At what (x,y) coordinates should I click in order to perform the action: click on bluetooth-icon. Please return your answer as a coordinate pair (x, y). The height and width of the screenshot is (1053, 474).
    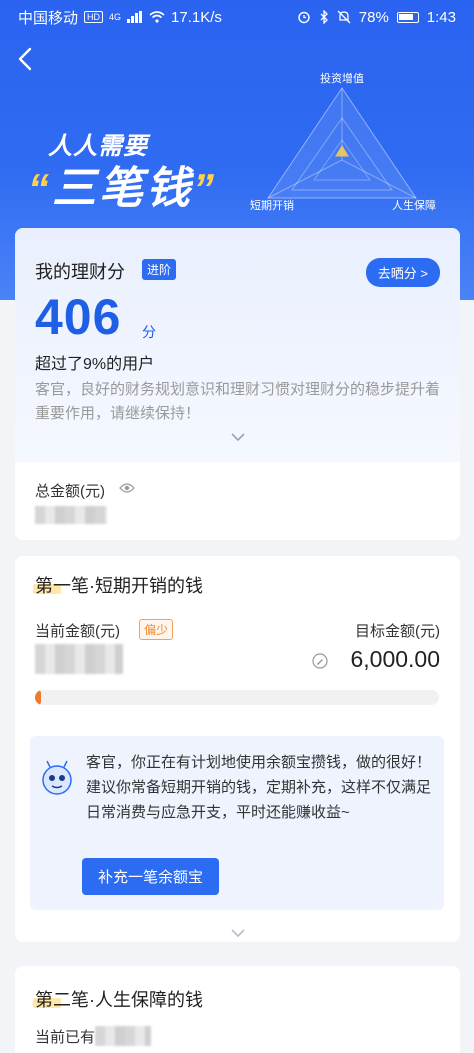
    Looking at the image, I should click on (324, 17).